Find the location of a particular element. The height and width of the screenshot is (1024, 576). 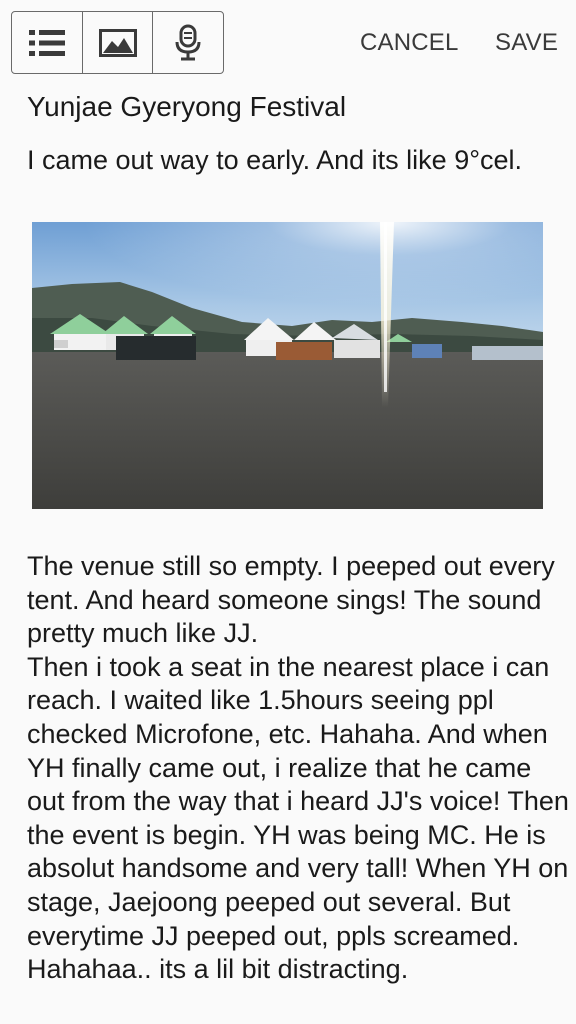

image-icon is located at coordinates (117, 42).